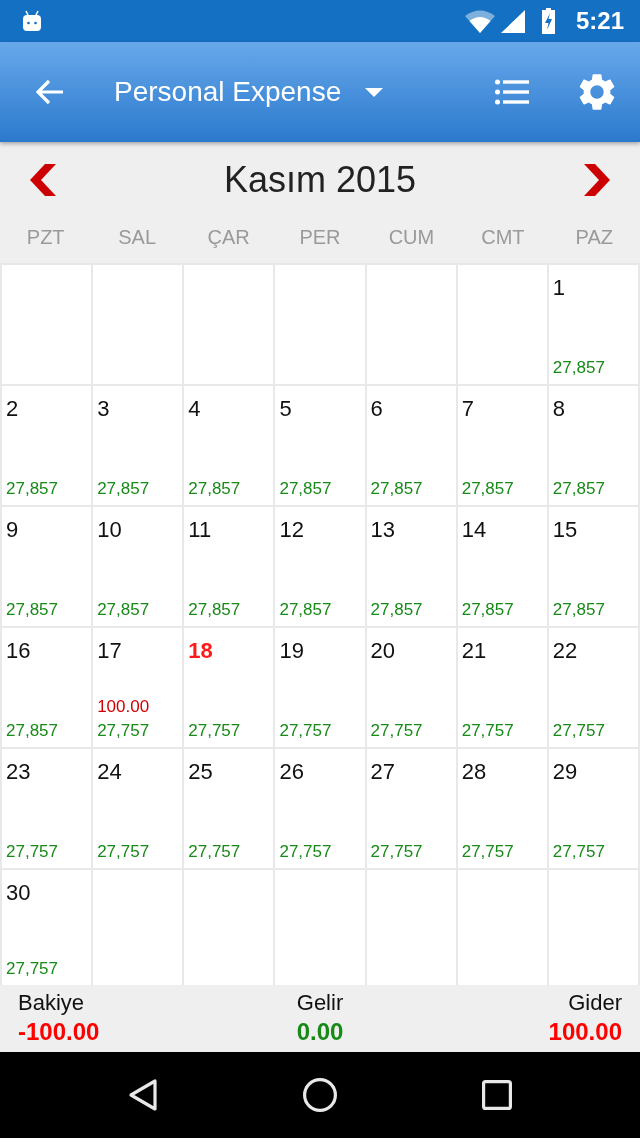 The image size is (640, 1138). I want to click on month-title: Kasım 2015, so click(320, 180).